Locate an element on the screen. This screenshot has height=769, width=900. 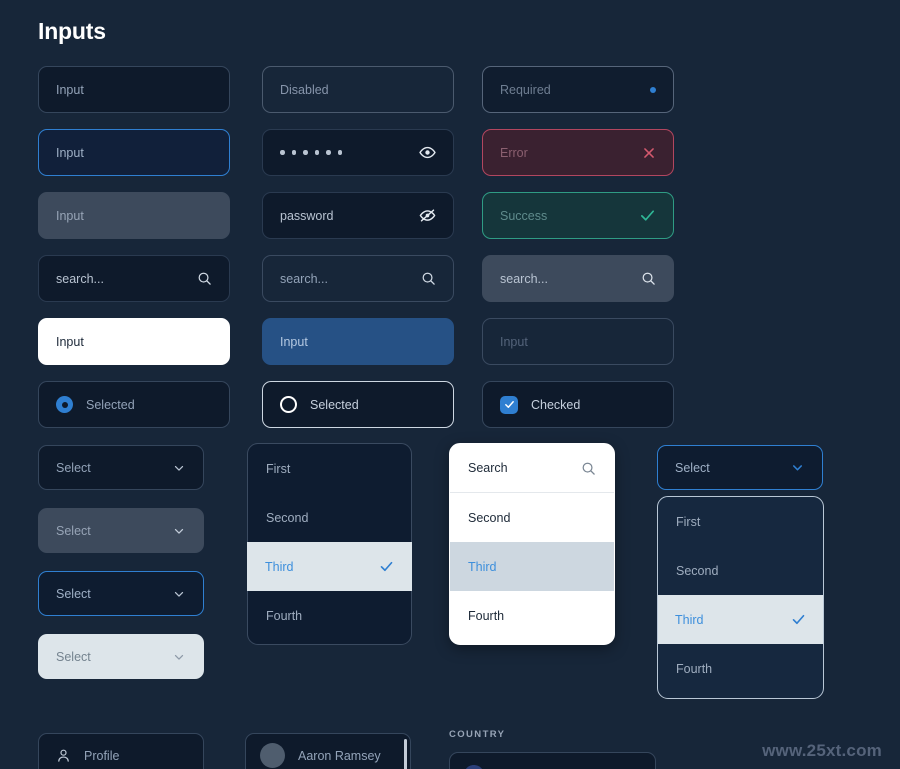
select-default-label: Select is located at coordinates (73, 467).